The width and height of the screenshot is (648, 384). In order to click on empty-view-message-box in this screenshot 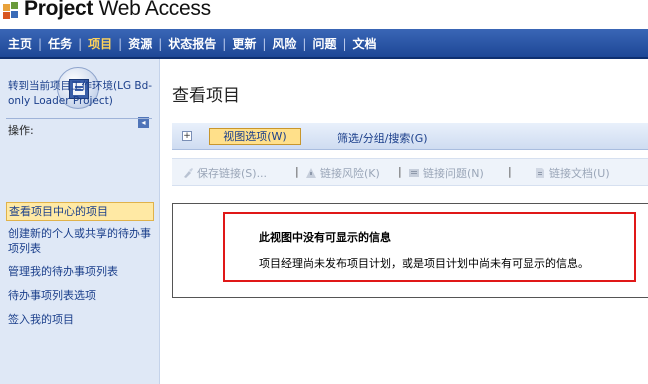, I will do `click(429, 247)`.